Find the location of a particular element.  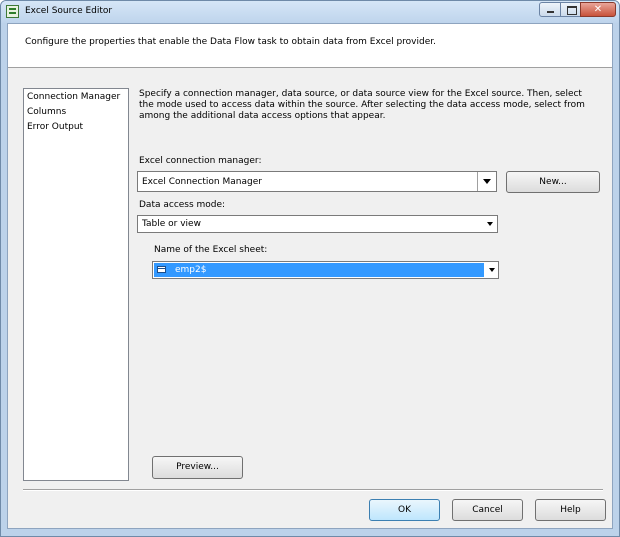

nav-item-error-output: Error Output is located at coordinates (55, 127).